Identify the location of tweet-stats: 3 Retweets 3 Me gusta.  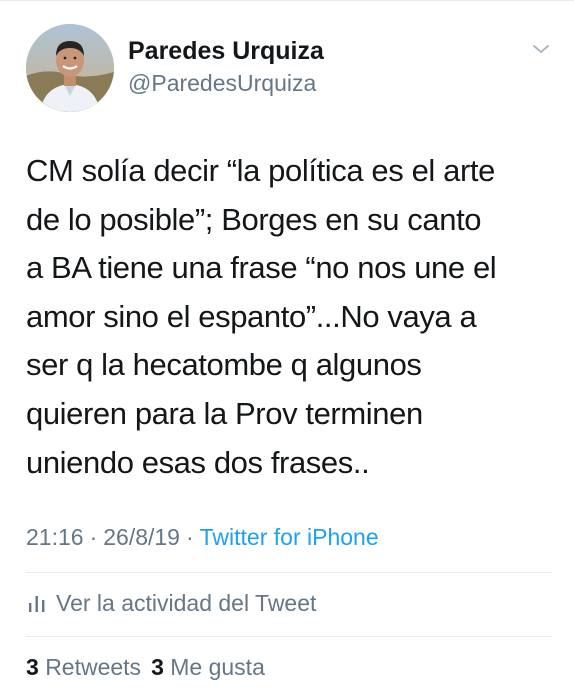
(150, 667).